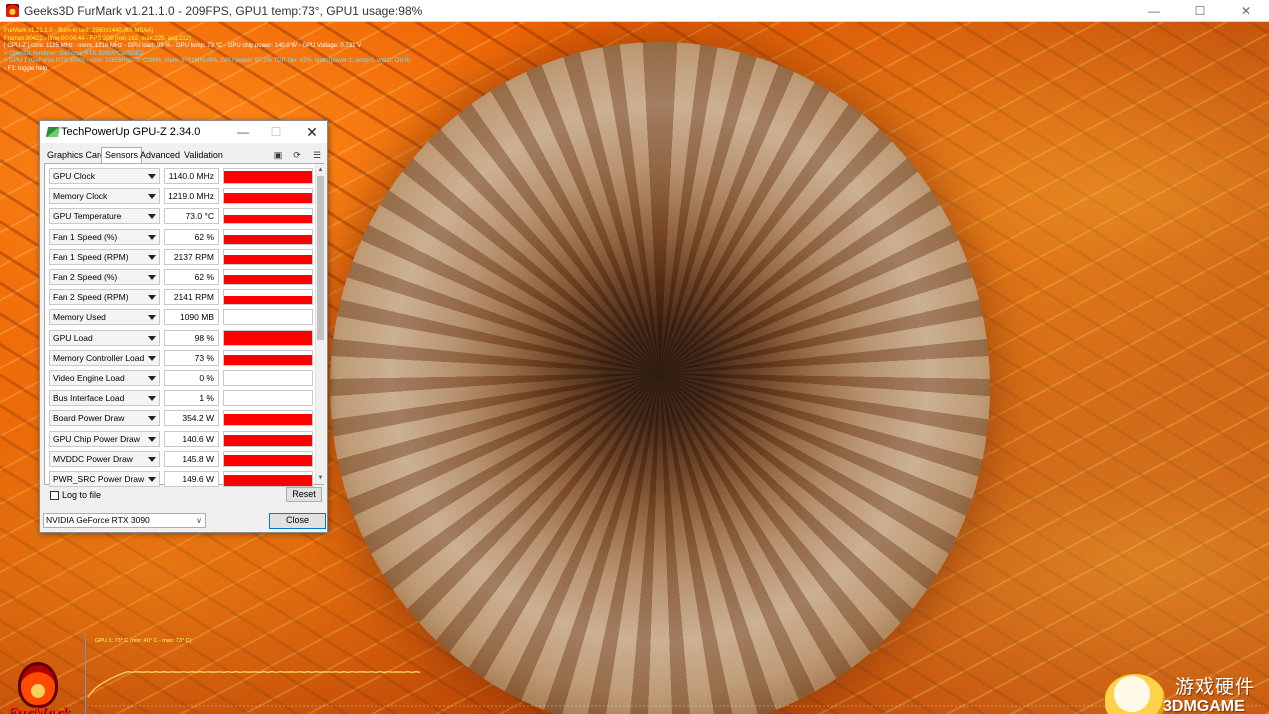  What do you see at coordinates (278, 155) in the screenshot?
I see `camera-icon: ▣` at bounding box center [278, 155].